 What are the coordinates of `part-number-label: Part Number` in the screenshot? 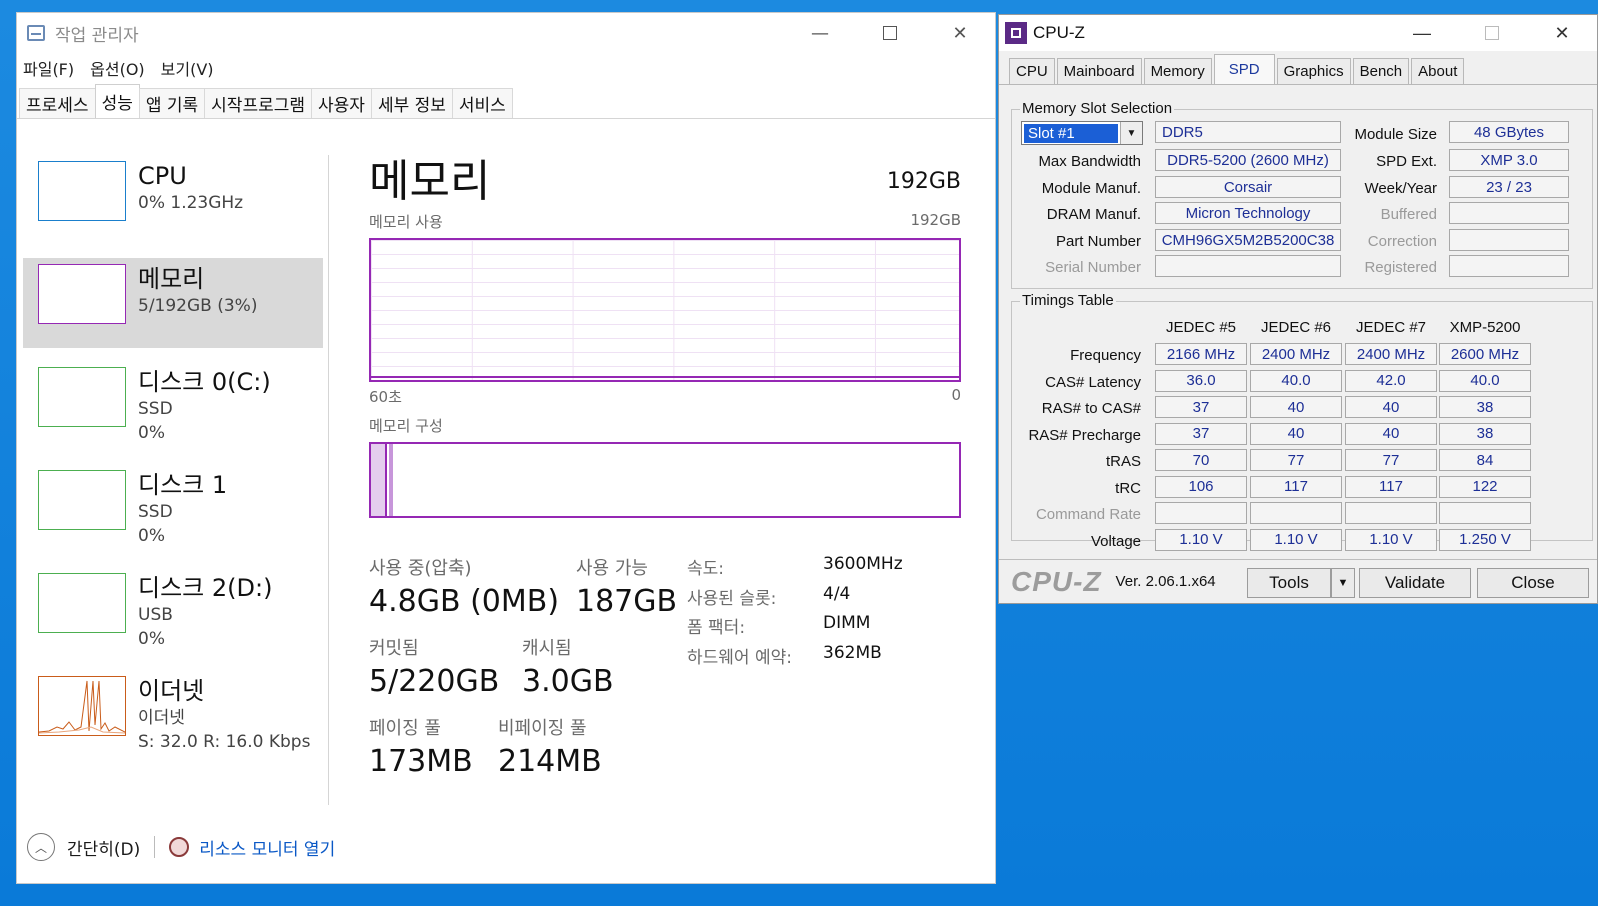 It's located at (1098, 241).